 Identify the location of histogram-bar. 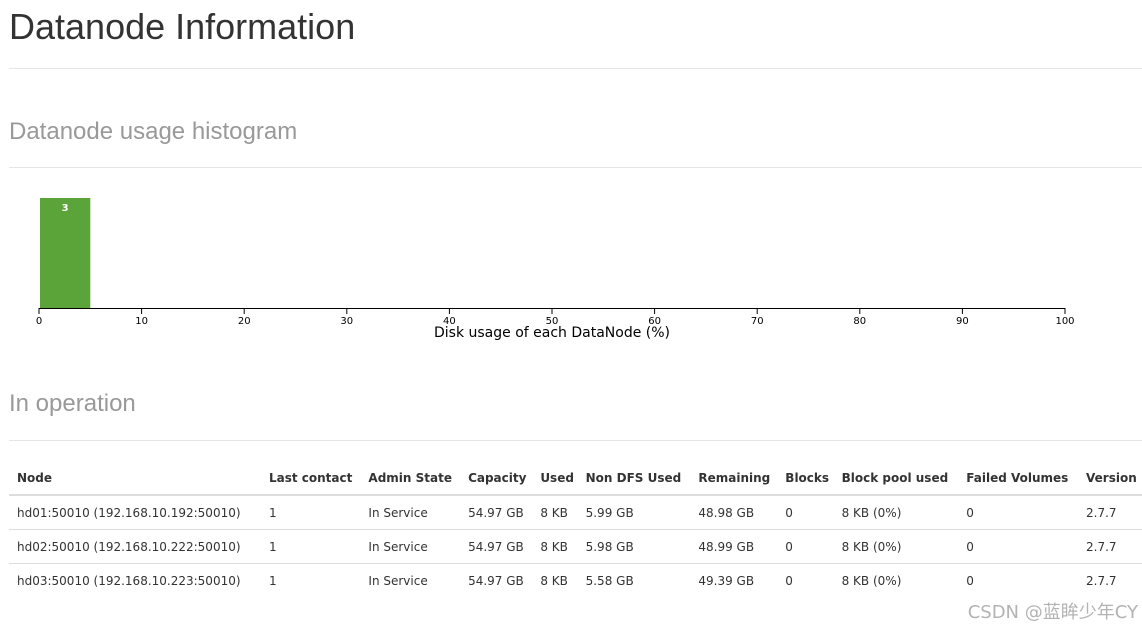
(65, 253).